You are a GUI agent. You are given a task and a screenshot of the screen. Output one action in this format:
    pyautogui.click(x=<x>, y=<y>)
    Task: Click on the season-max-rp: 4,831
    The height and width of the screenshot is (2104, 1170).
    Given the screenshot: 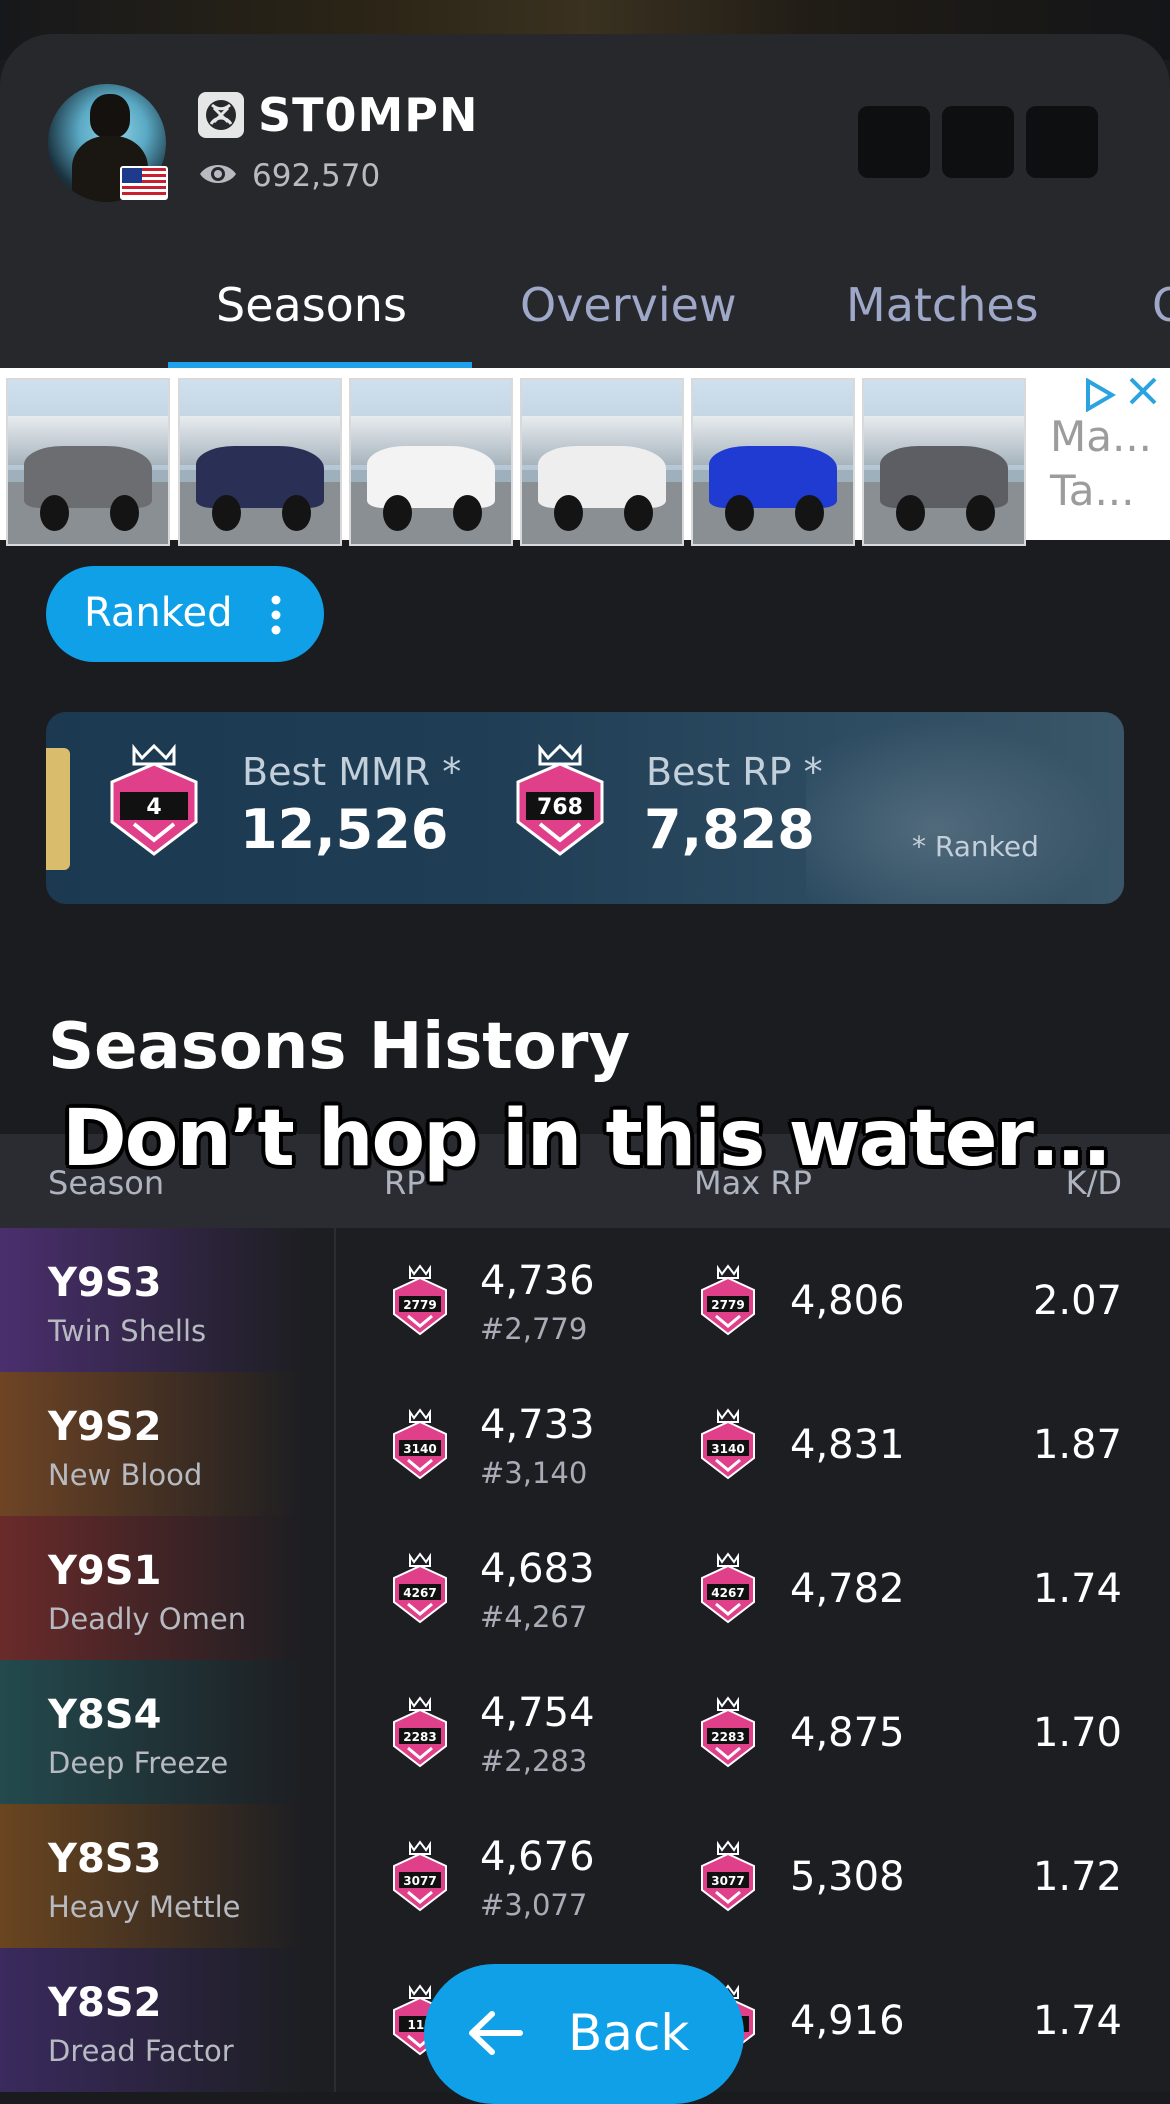 What is the action you would take?
    pyautogui.click(x=847, y=1445)
    